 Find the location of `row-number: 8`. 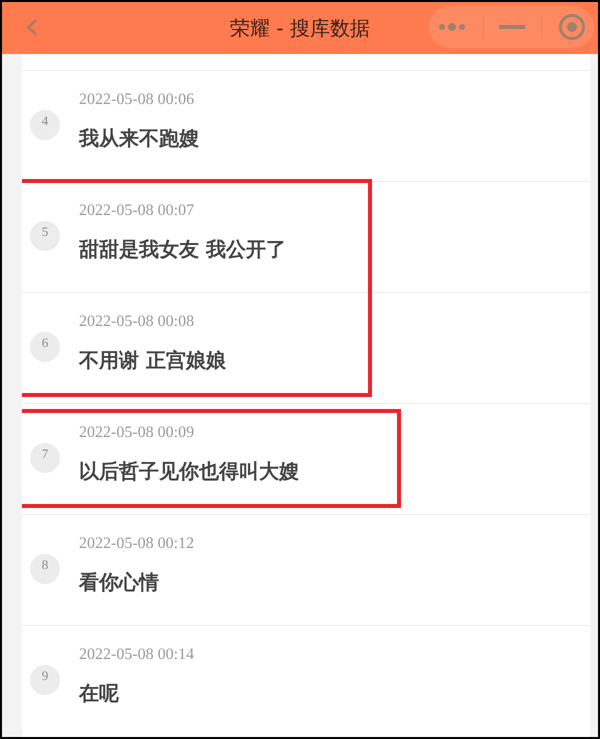

row-number: 8 is located at coordinates (45, 569).